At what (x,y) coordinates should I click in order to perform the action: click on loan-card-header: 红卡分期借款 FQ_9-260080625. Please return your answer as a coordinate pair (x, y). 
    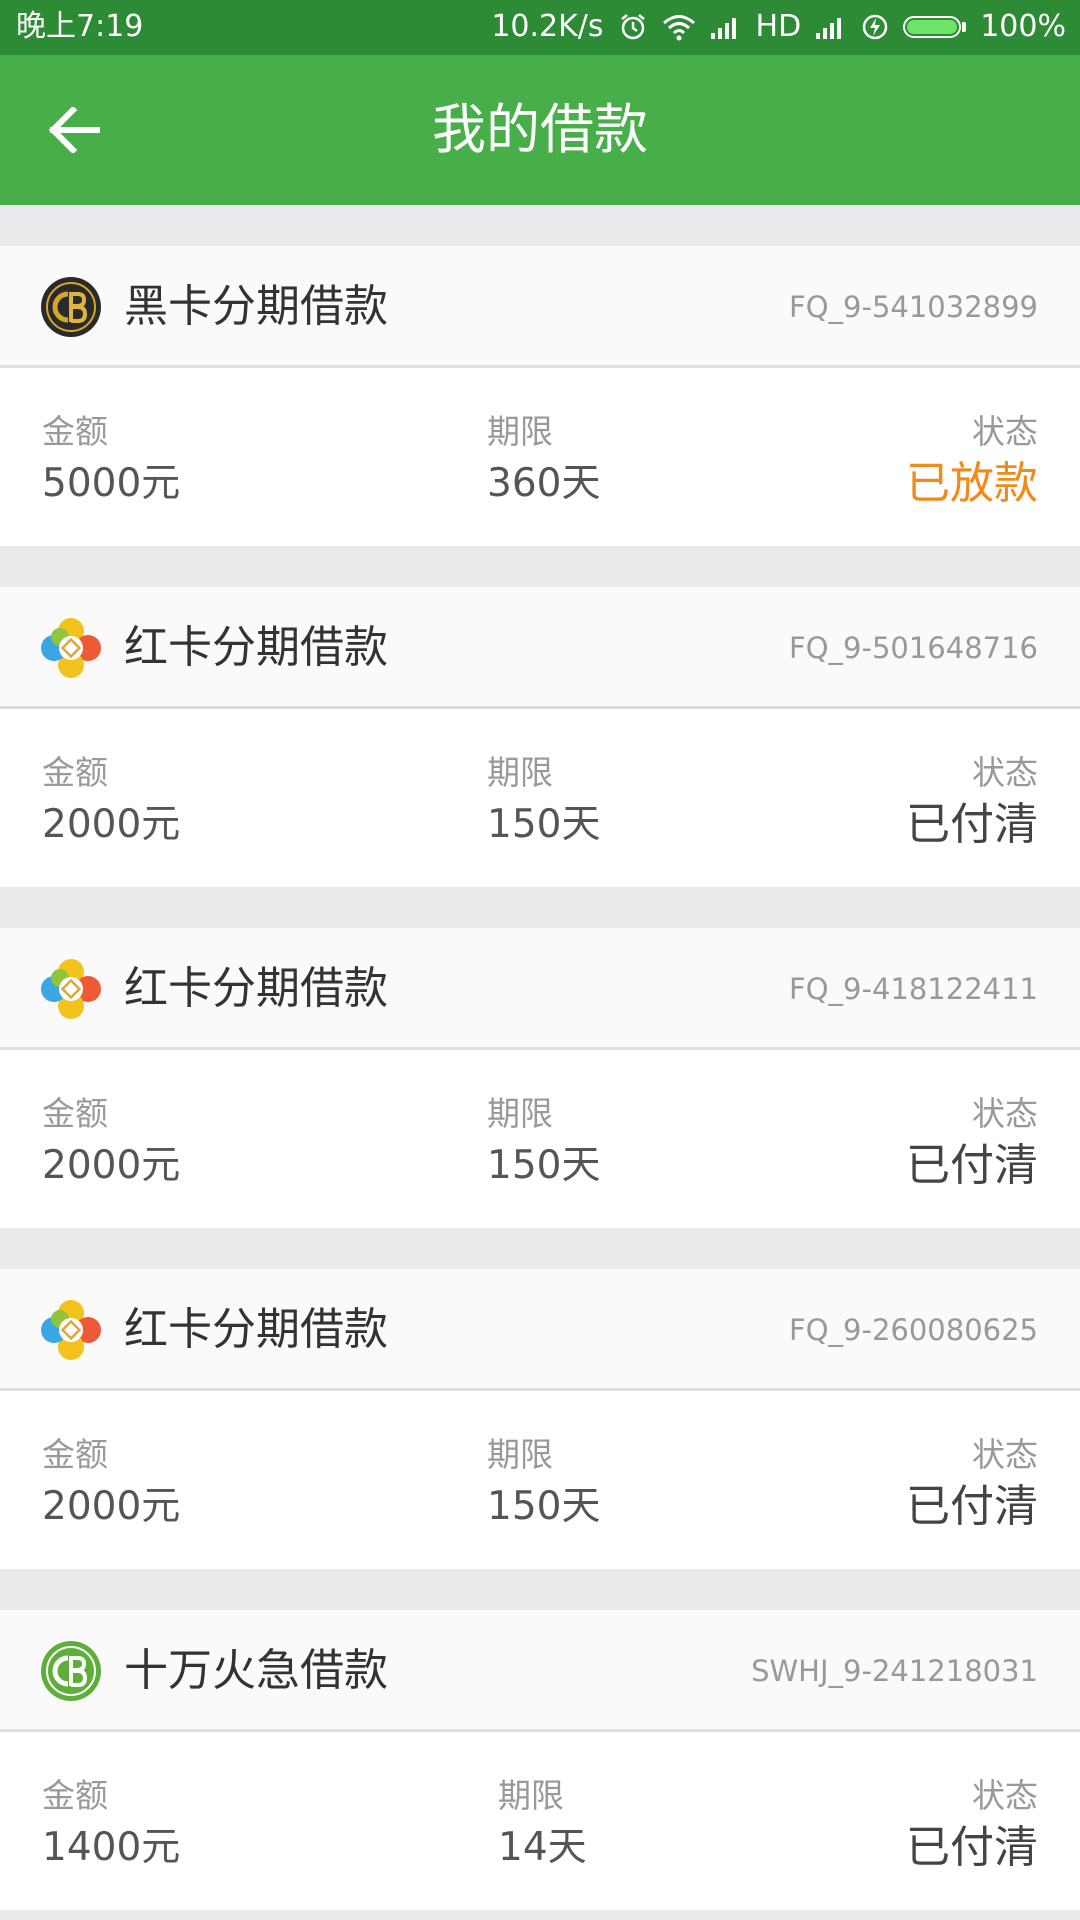
    Looking at the image, I should click on (540, 1330).